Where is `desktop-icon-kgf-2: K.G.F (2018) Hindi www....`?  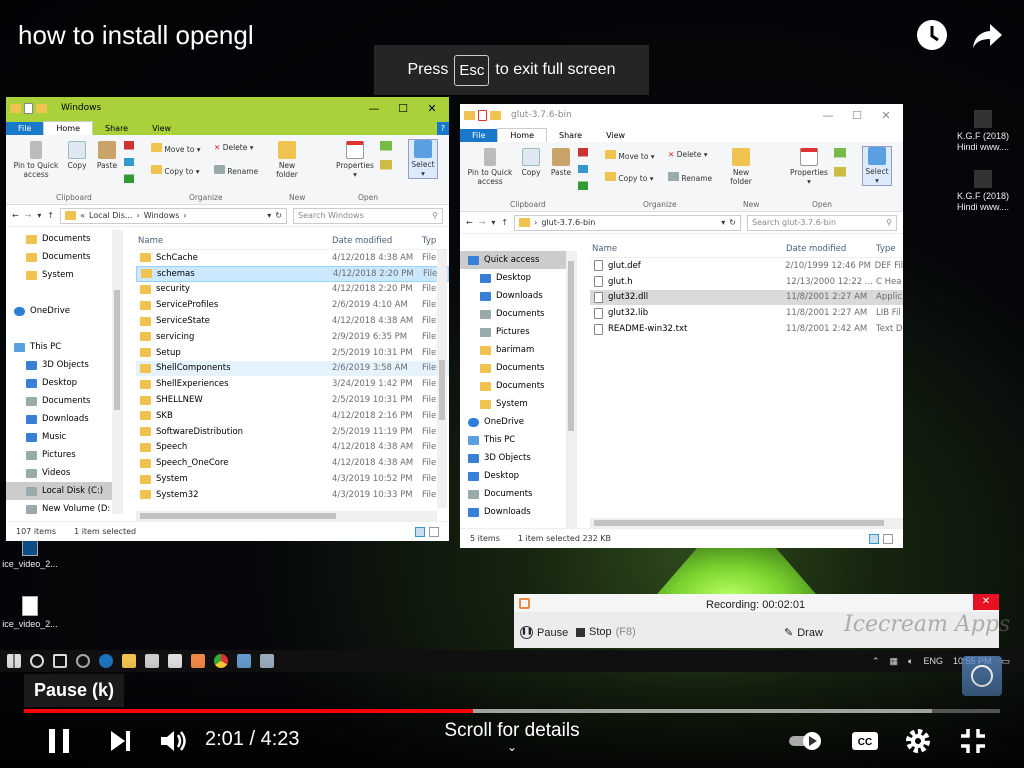 desktop-icon-kgf-2: K.G.F (2018) Hindi www.... is located at coordinates (983, 191).